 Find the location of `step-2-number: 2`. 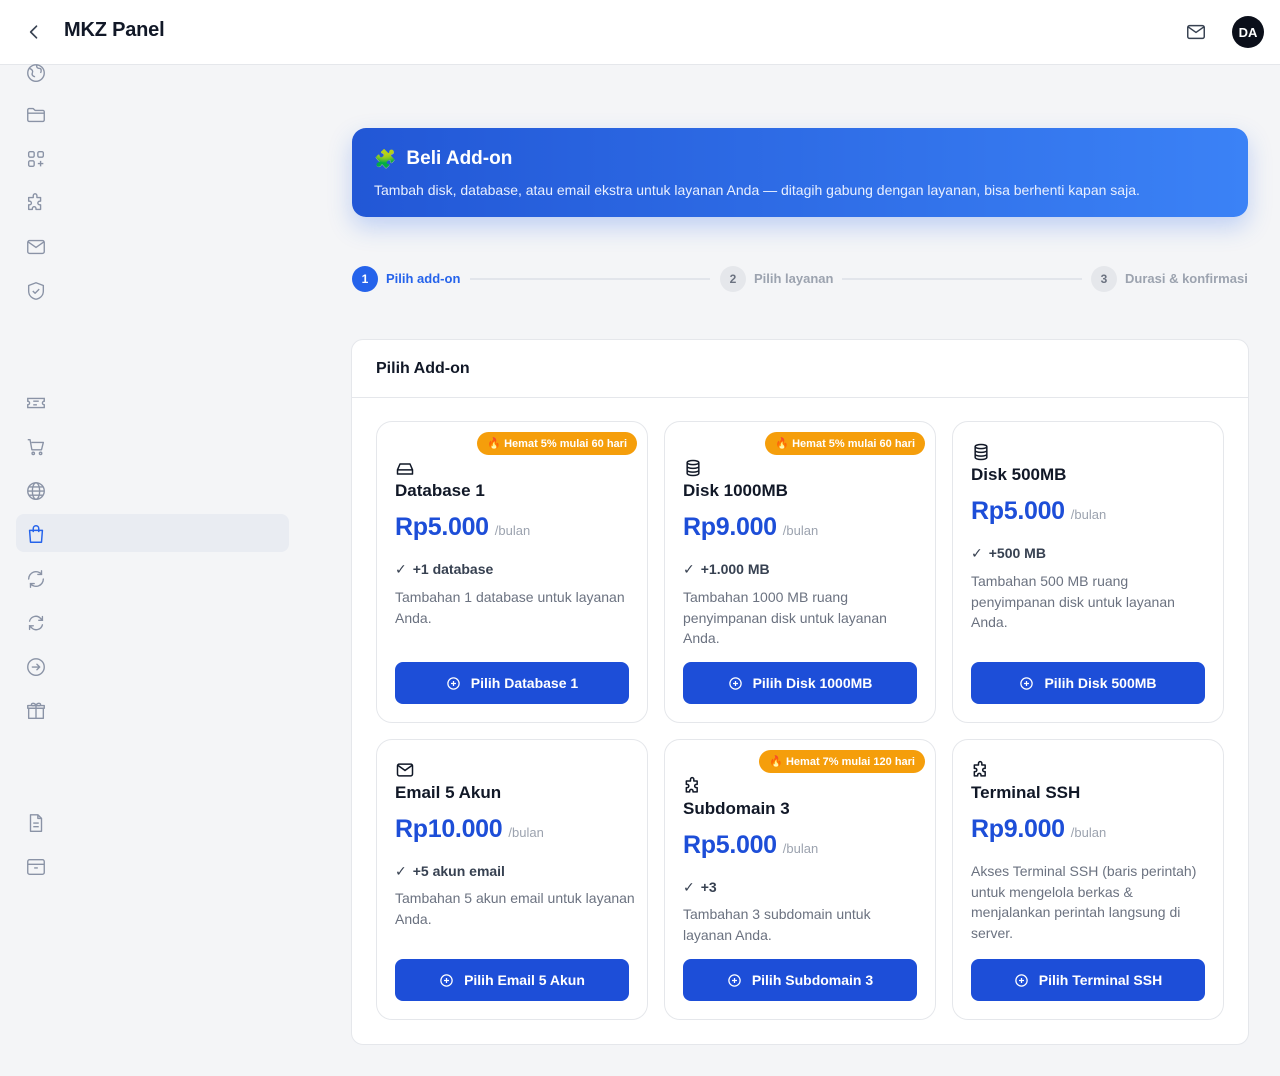

step-2-number: 2 is located at coordinates (733, 279).